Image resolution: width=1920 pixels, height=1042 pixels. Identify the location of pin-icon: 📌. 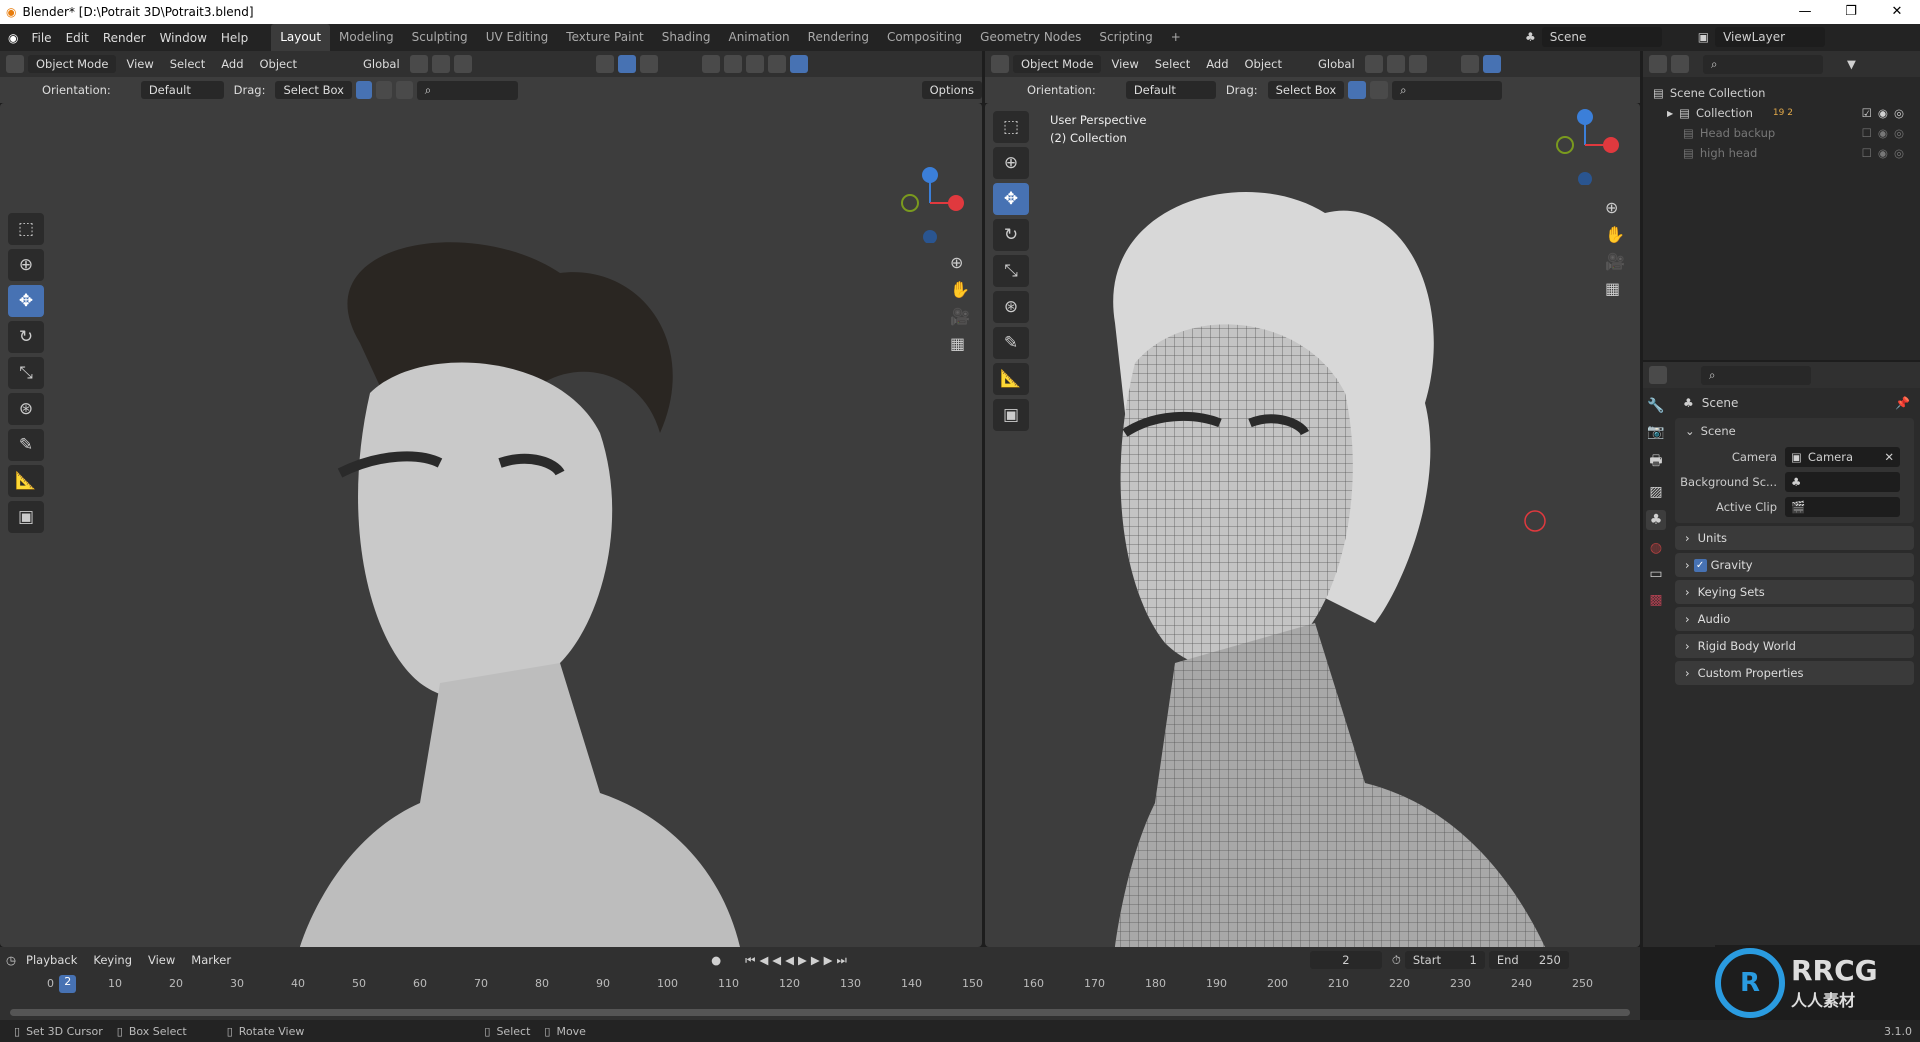
(1902, 403).